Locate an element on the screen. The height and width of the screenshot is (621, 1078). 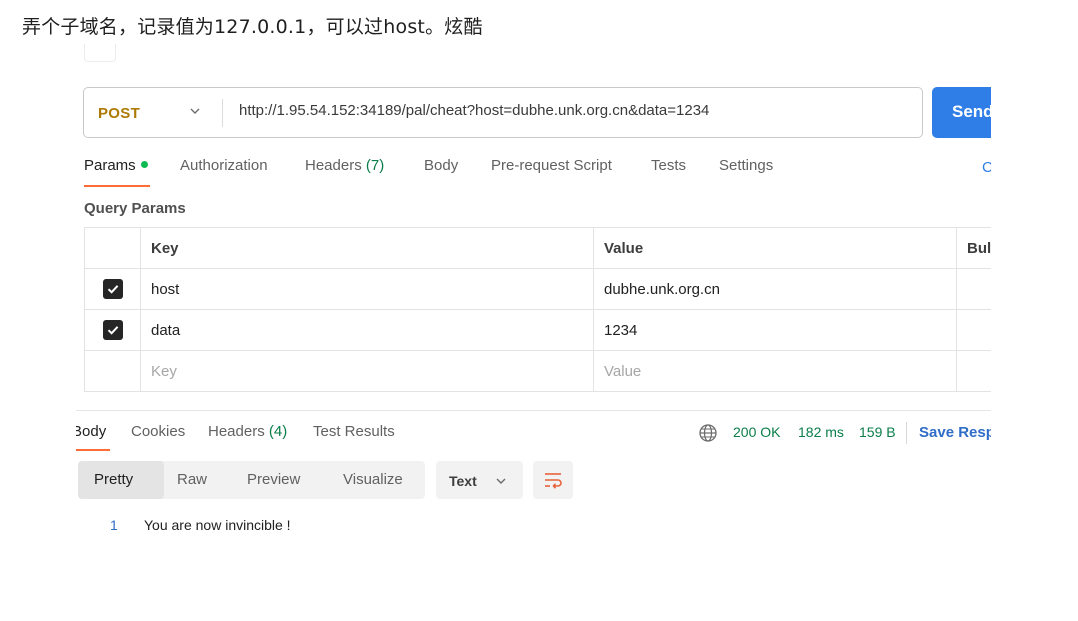
column-key: Key is located at coordinates (367, 248).